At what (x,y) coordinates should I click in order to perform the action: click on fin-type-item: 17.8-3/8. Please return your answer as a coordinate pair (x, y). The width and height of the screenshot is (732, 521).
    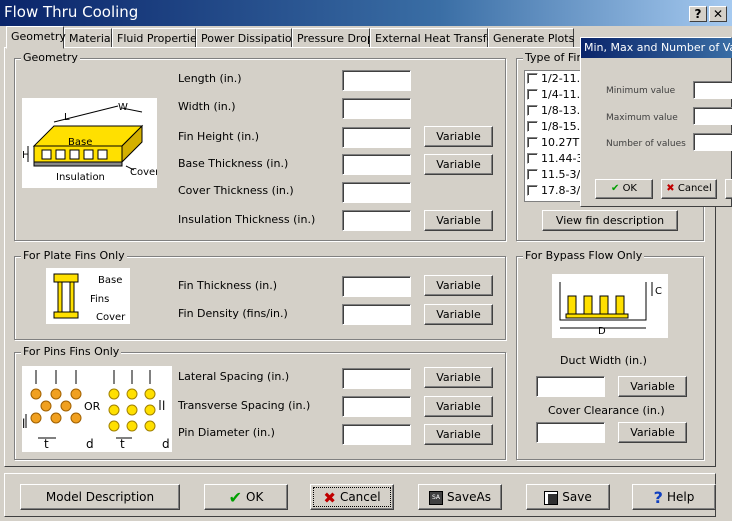
    Looking at the image, I should click on (554, 191).